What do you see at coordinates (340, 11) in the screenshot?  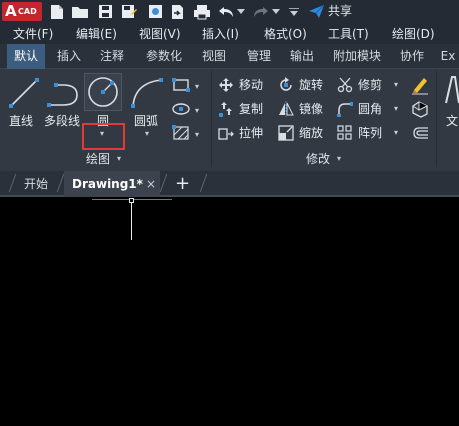 I see `share-label: 共享` at bounding box center [340, 11].